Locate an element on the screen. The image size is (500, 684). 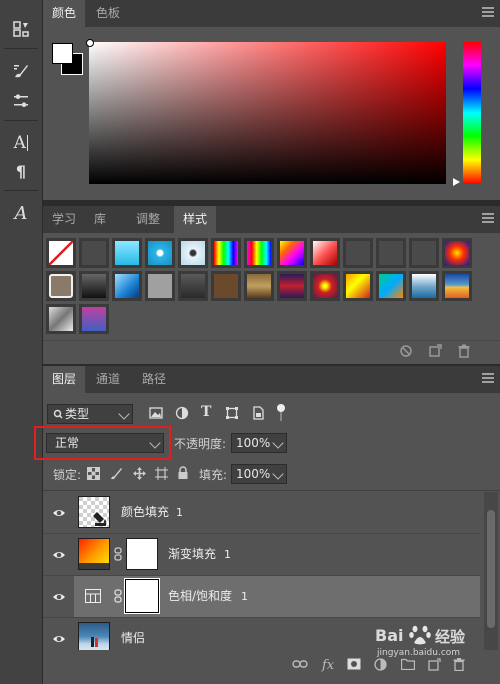
lock-artboard-icon is located at coordinates (161, 475).